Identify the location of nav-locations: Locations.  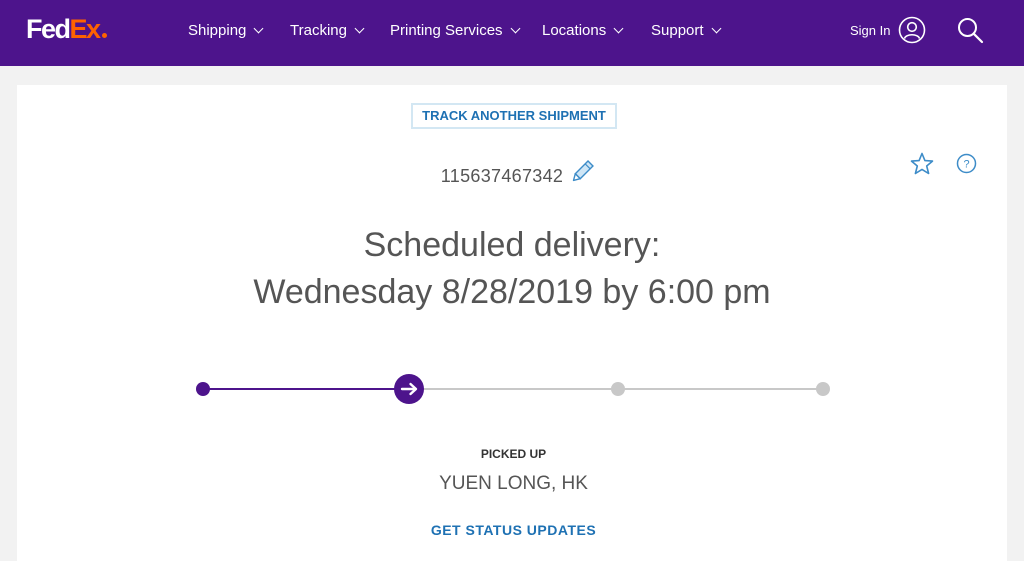
(583, 30).